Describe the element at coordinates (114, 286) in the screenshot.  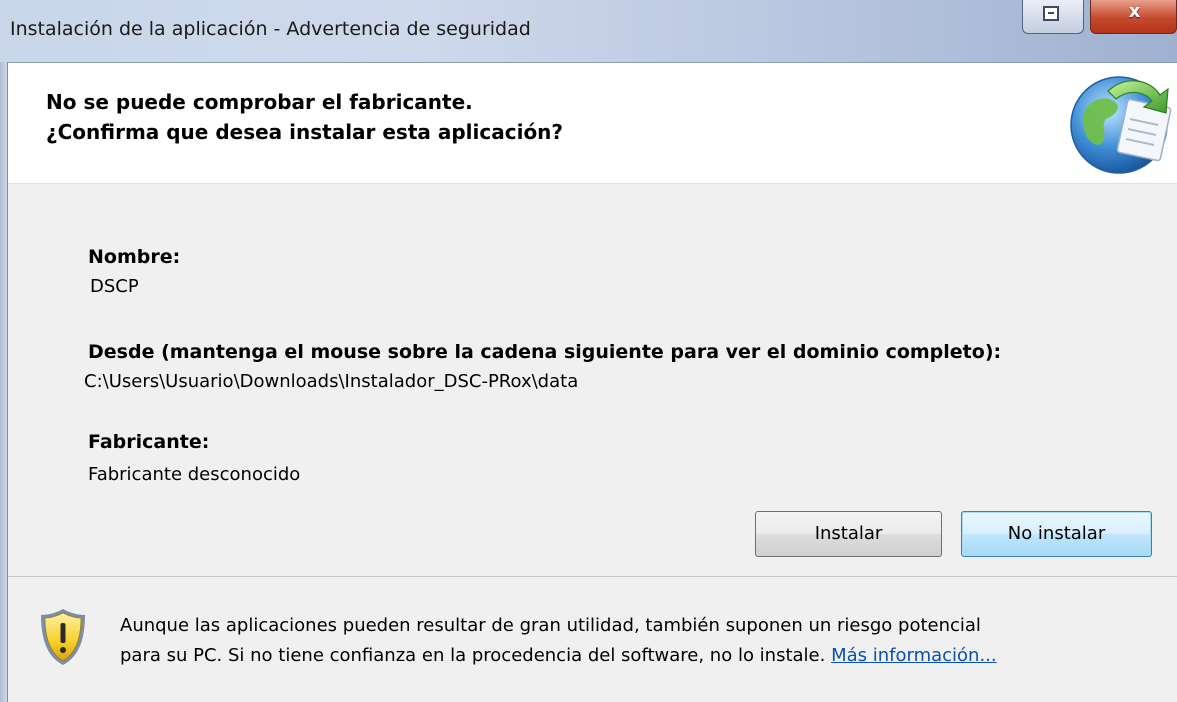
I see `name-value: DSCP` at that location.